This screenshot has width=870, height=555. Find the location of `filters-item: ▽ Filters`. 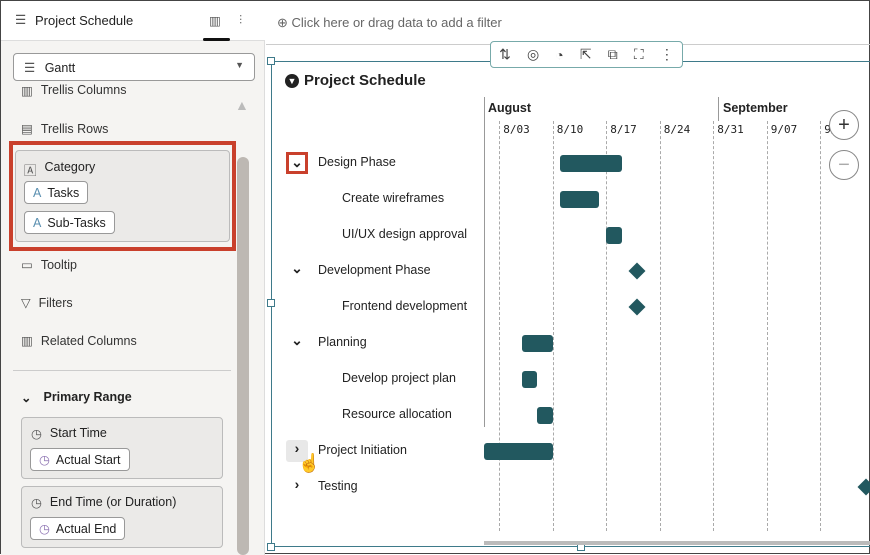

filters-item: ▽ Filters is located at coordinates (47, 303).